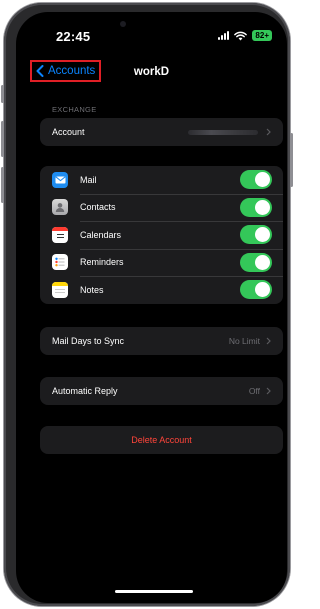  I want to click on mail-days-value: No Limit, so click(244, 341).